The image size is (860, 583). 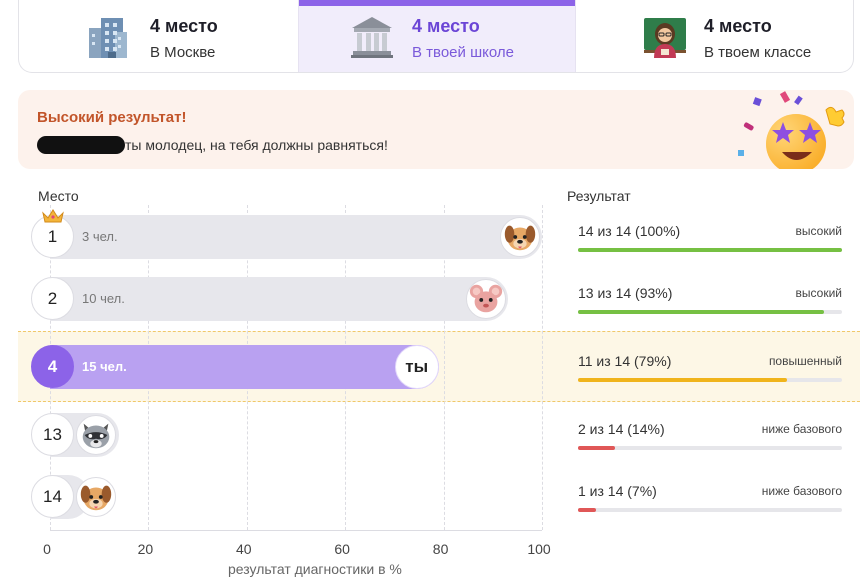 I want to click on crown-icon, so click(x=53, y=216).